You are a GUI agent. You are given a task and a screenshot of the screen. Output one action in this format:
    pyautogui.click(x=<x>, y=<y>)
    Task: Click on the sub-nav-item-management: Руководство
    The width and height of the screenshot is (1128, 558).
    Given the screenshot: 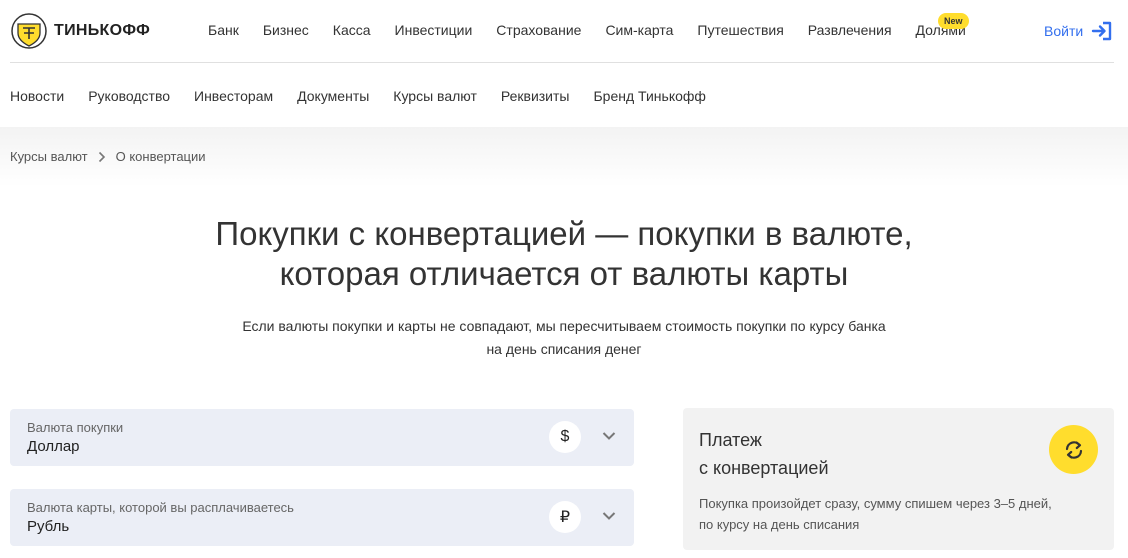 What is the action you would take?
    pyautogui.click(x=129, y=96)
    